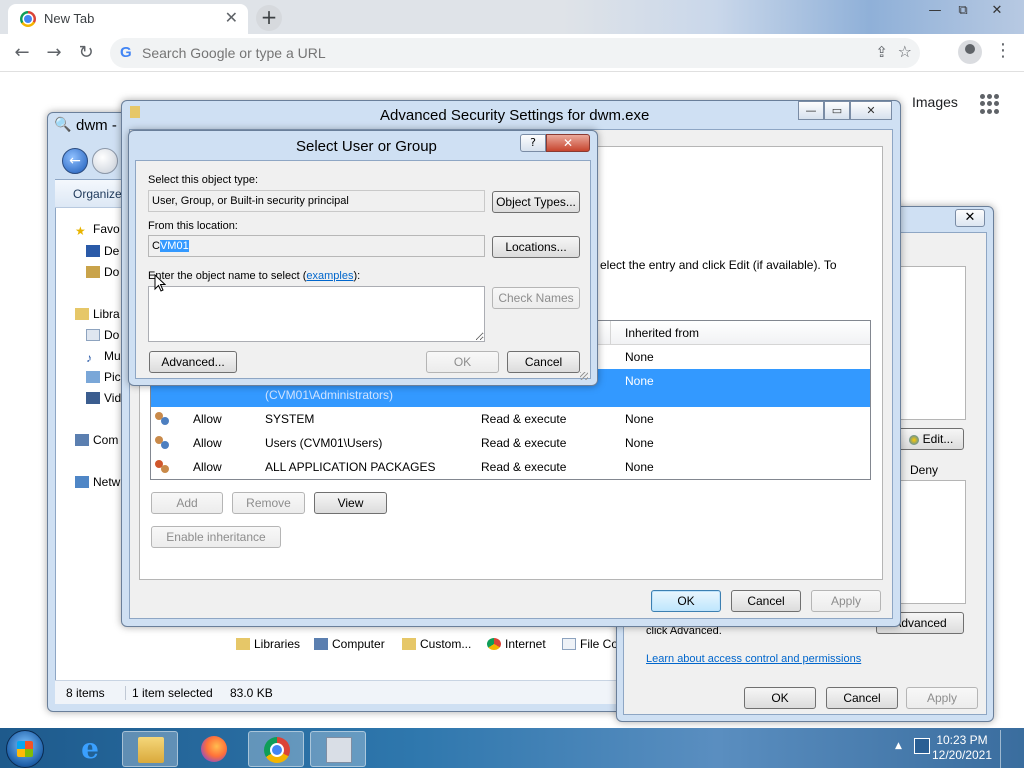 This screenshot has width=1024, height=768. What do you see at coordinates (462, 362) in the screenshot?
I see `sug-ok-button: OK` at bounding box center [462, 362].